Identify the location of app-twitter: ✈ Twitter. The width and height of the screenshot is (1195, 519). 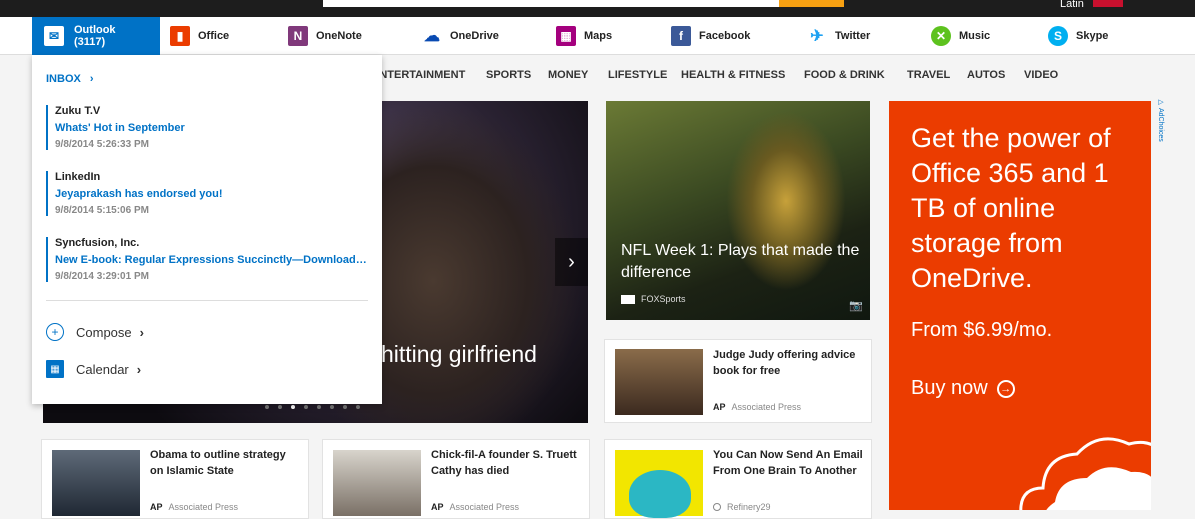
(838, 36).